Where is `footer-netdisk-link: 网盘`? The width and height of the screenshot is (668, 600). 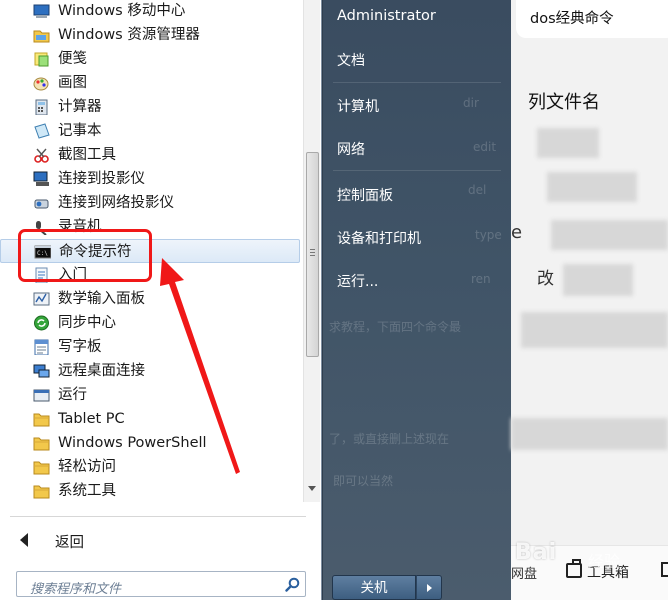 footer-netdisk-link: 网盘 is located at coordinates (524, 572).